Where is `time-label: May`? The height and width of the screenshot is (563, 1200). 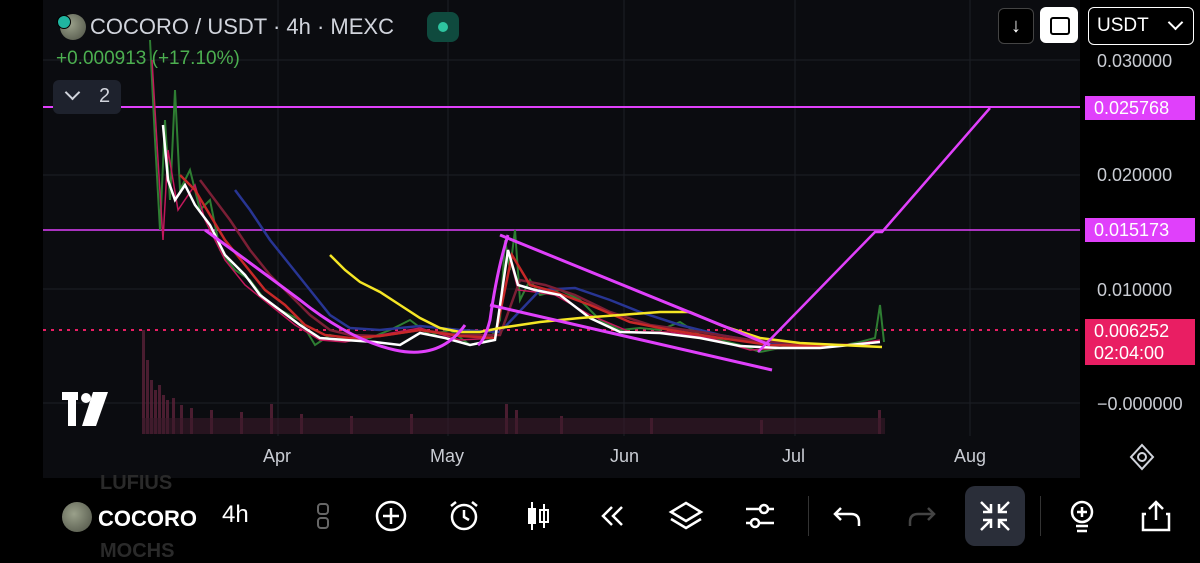 time-label: May is located at coordinates (447, 456).